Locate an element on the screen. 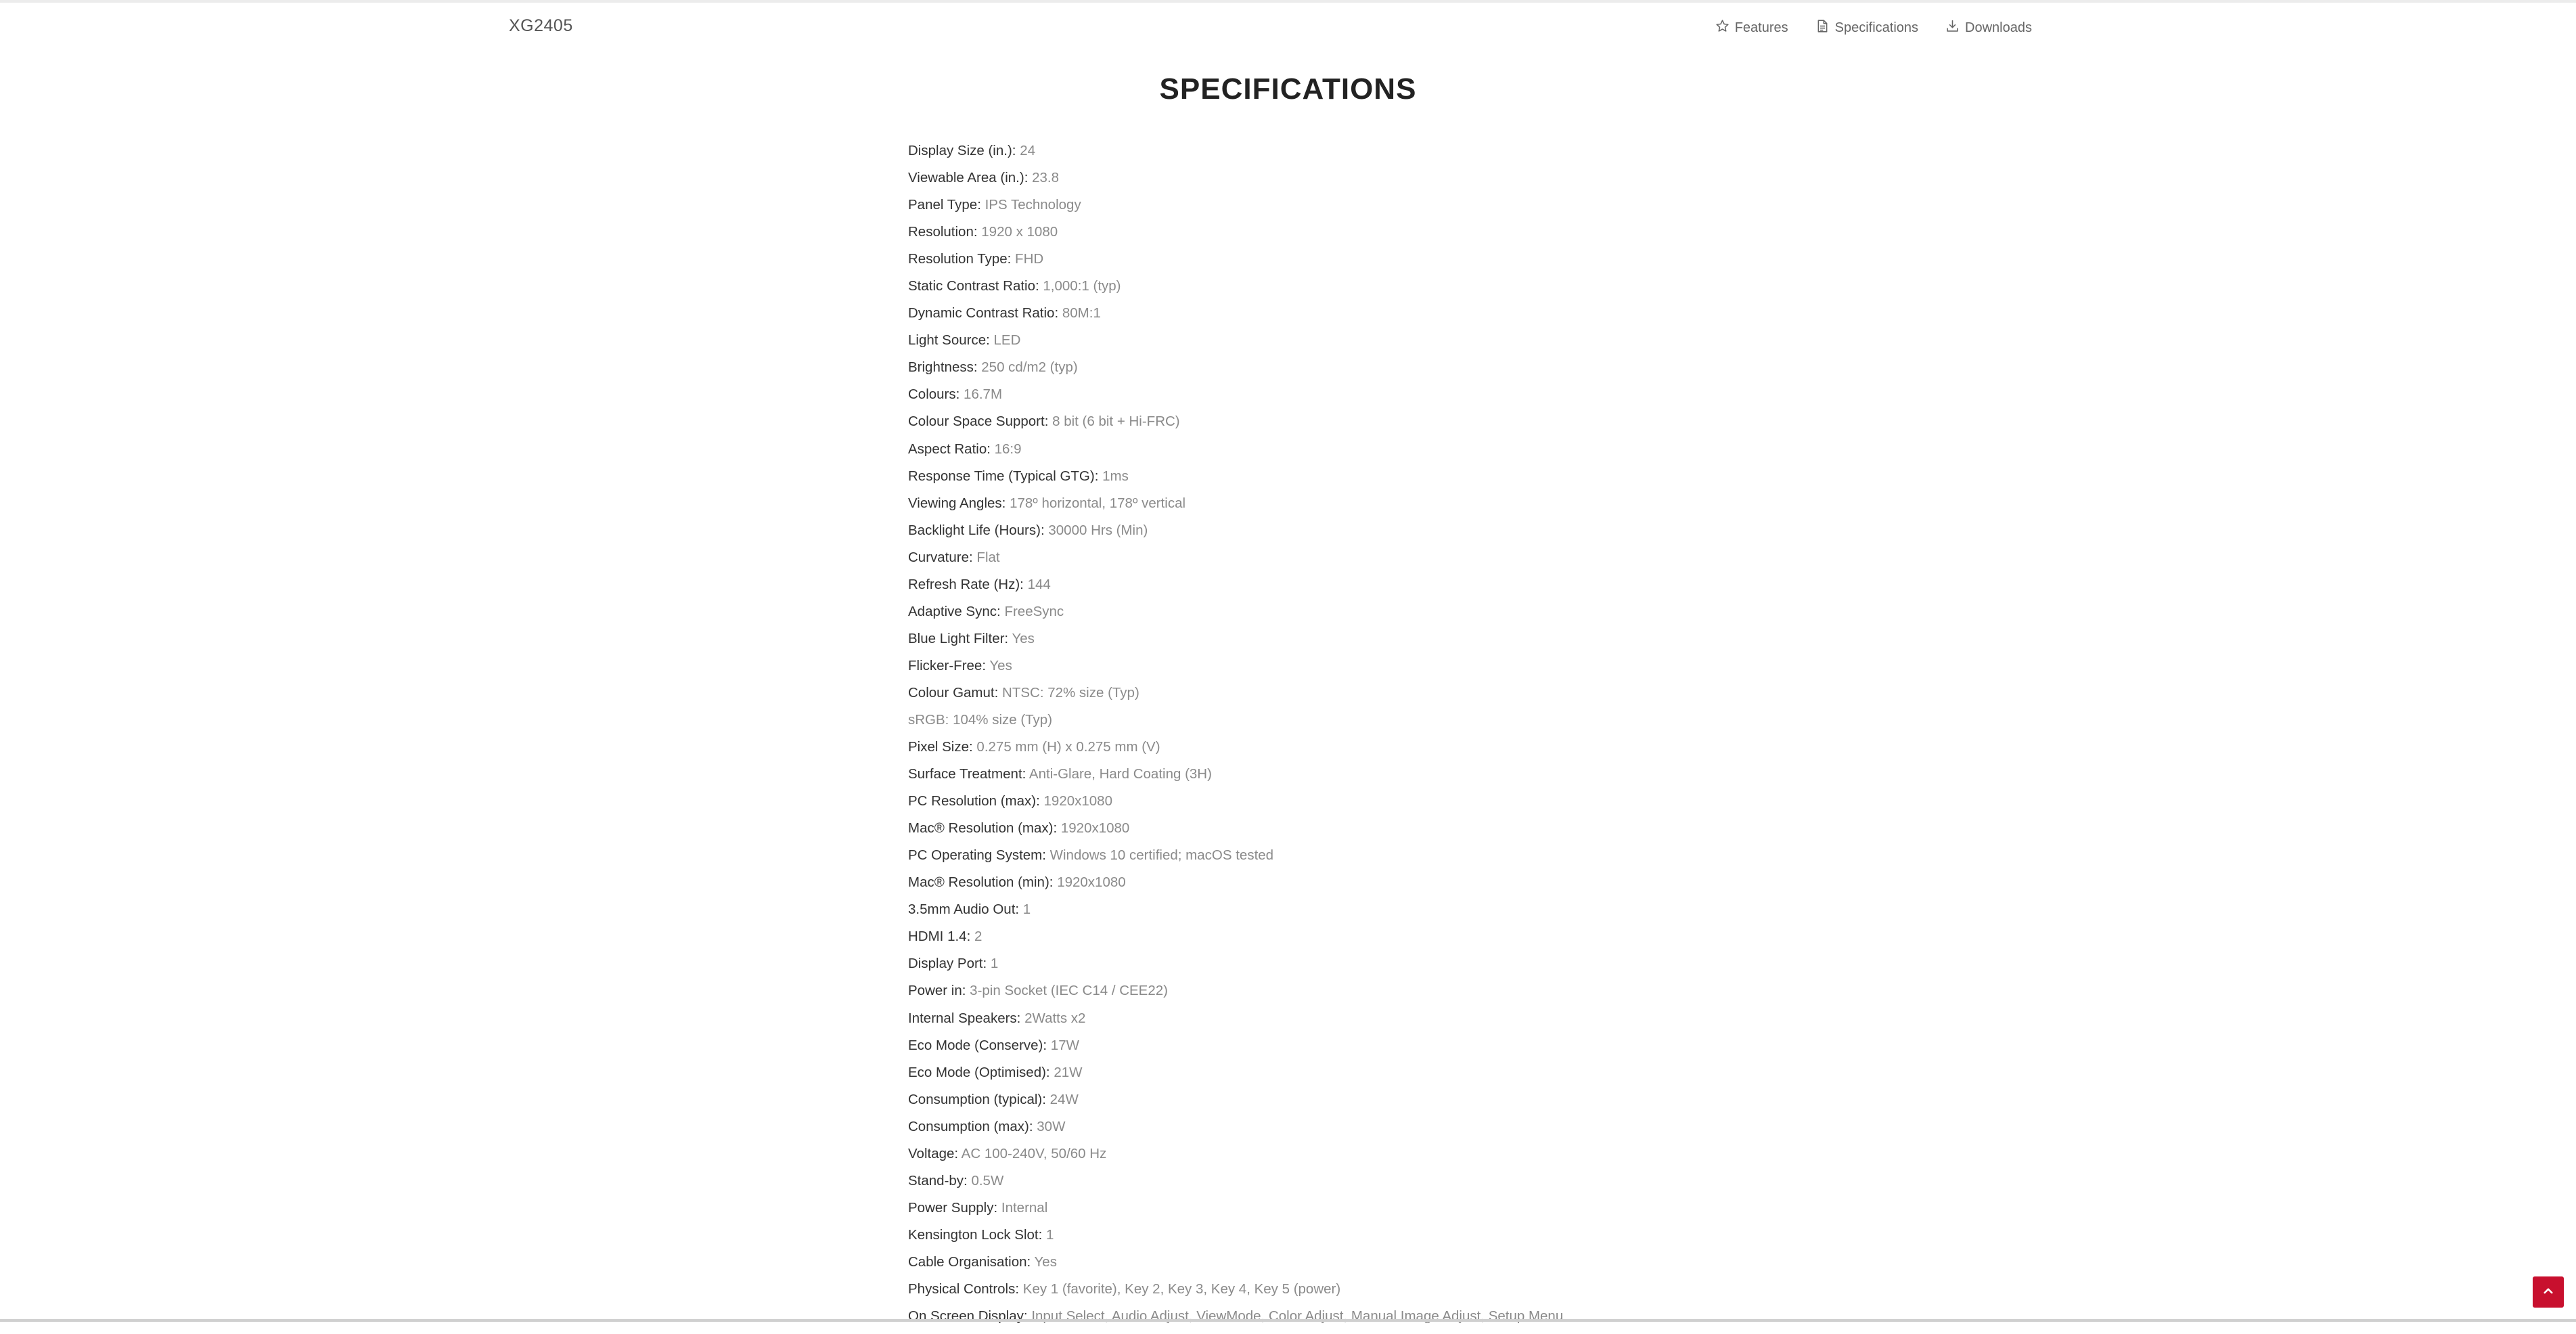  spec-value: 23.8 is located at coordinates (1045, 178).